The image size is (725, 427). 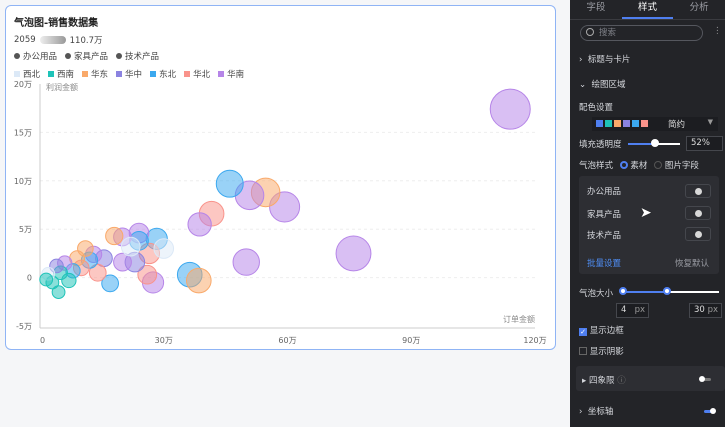 What do you see at coordinates (604, 192) in the screenshot?
I see `item-label: 办公用品` at bounding box center [604, 192].